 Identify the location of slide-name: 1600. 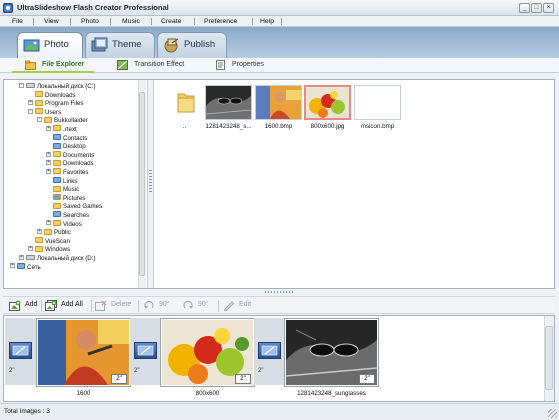
(83, 393).